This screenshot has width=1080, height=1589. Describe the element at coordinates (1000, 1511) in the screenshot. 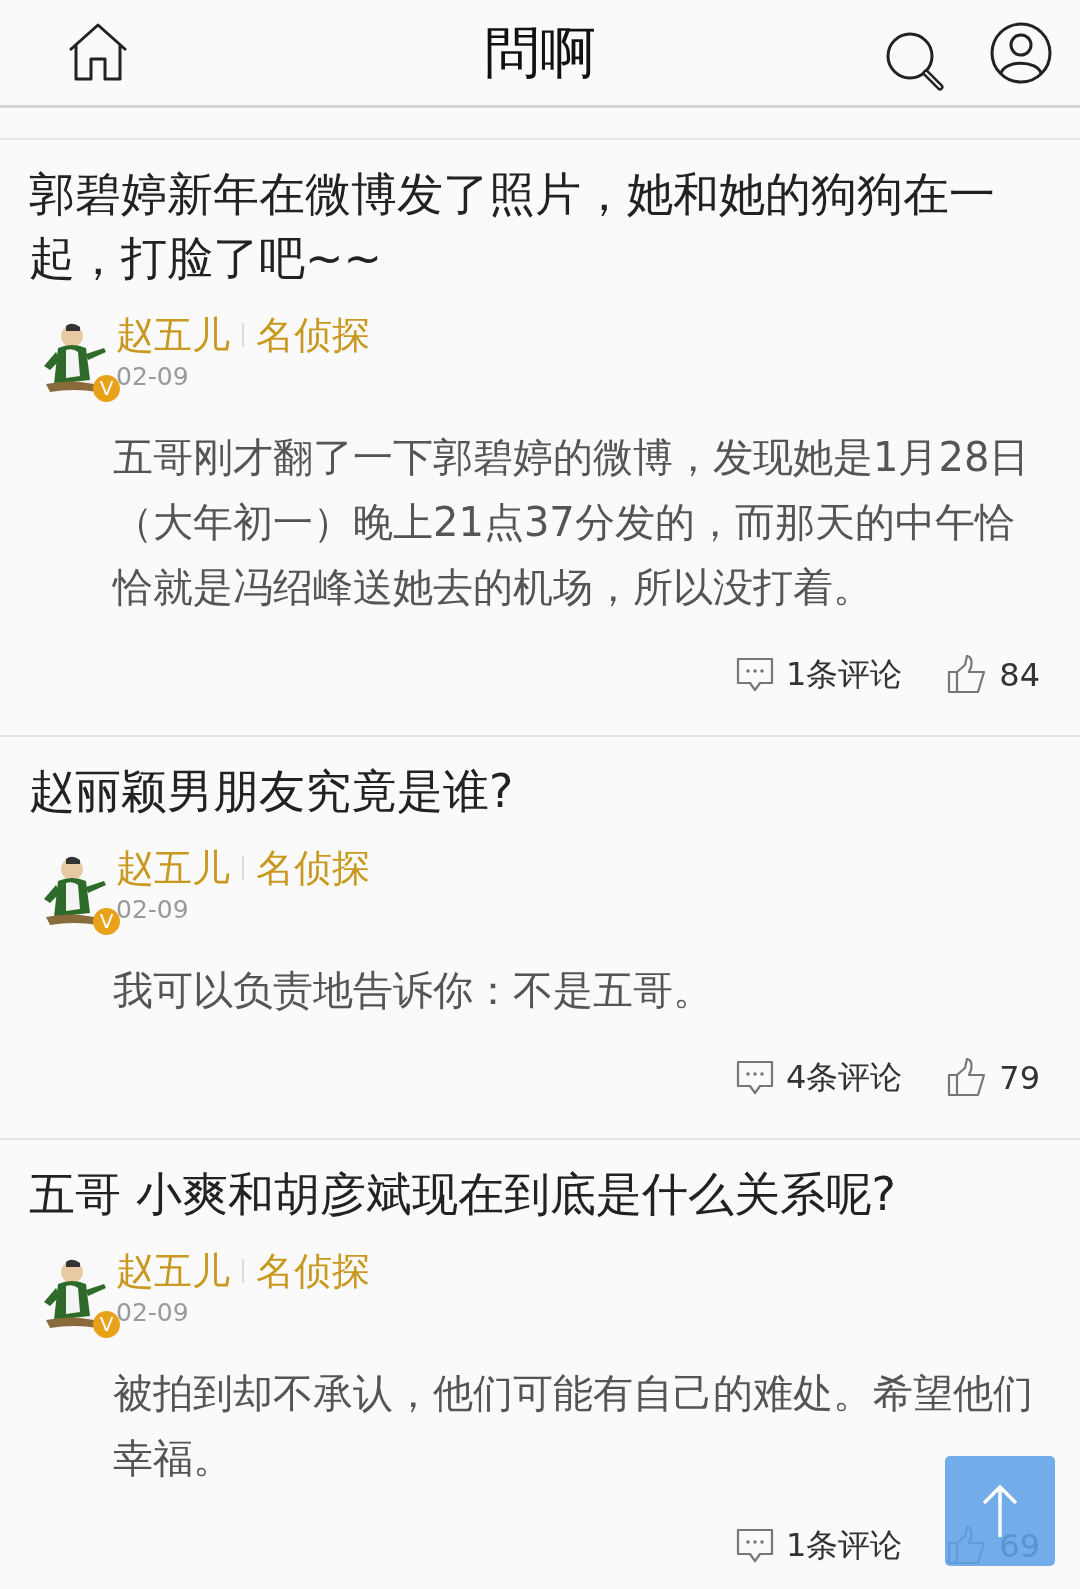

I see `scroll-to-top-button` at that location.